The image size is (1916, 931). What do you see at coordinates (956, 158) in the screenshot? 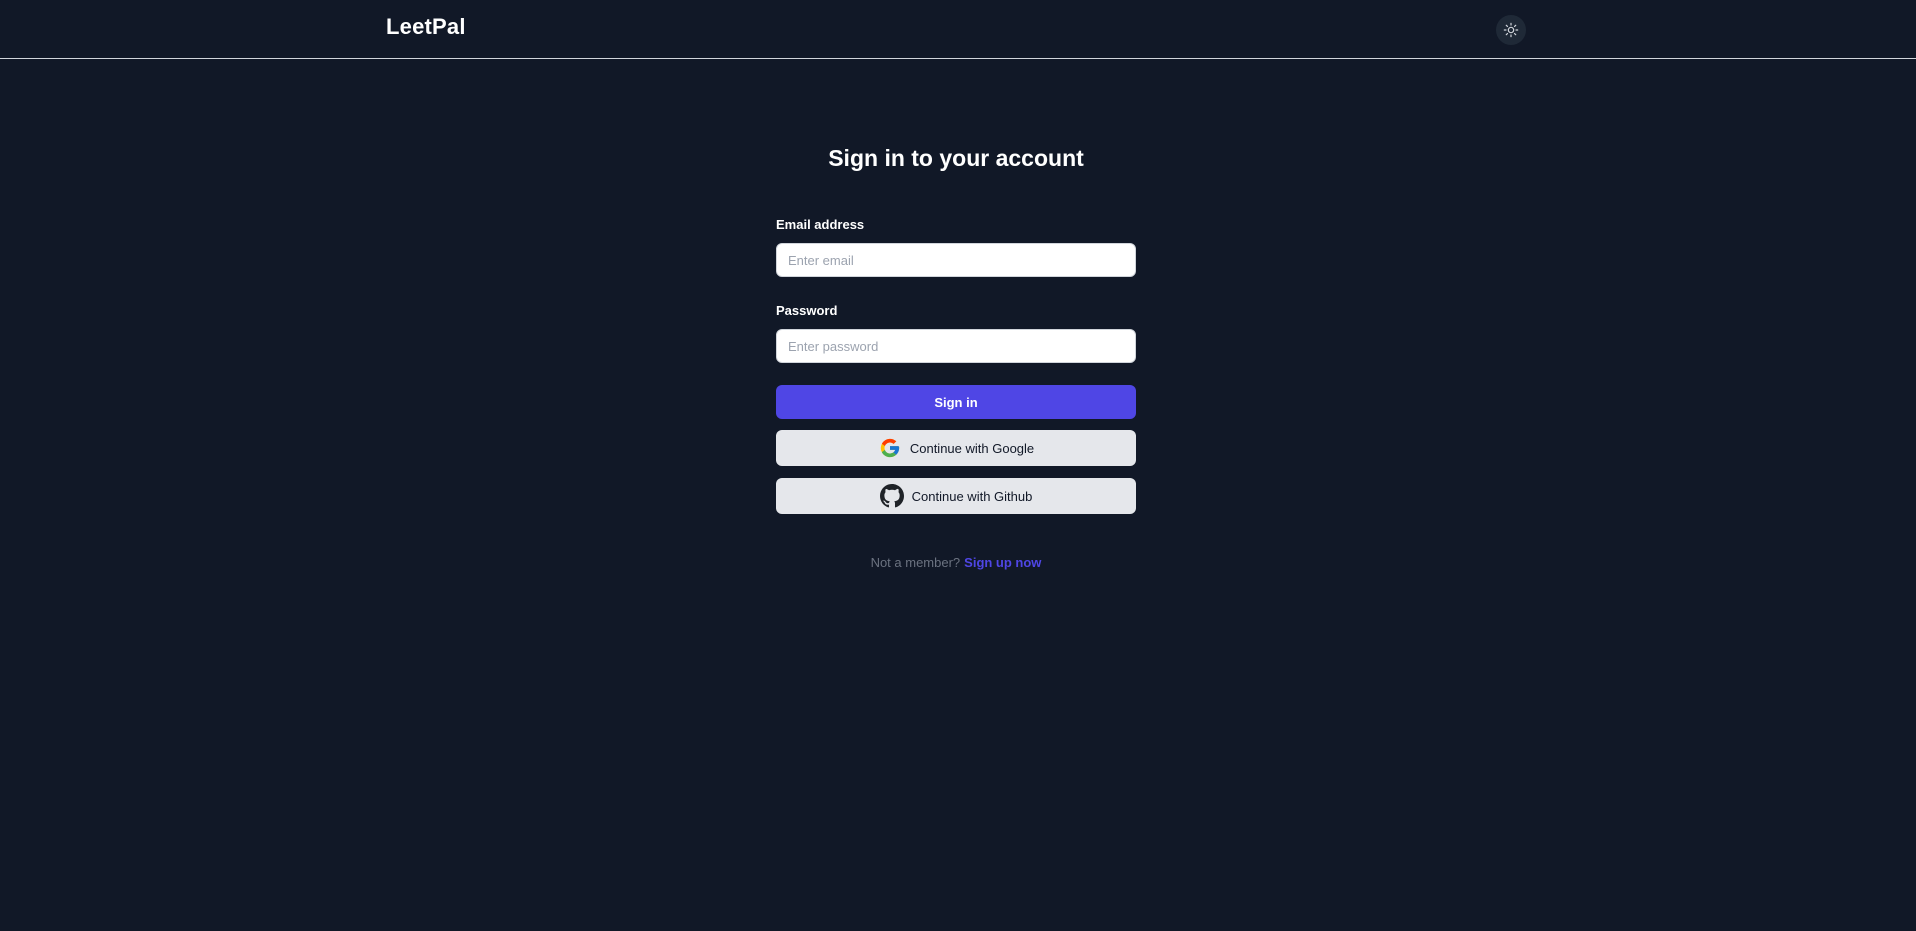
I see `page-title: Sign in to your account` at bounding box center [956, 158].